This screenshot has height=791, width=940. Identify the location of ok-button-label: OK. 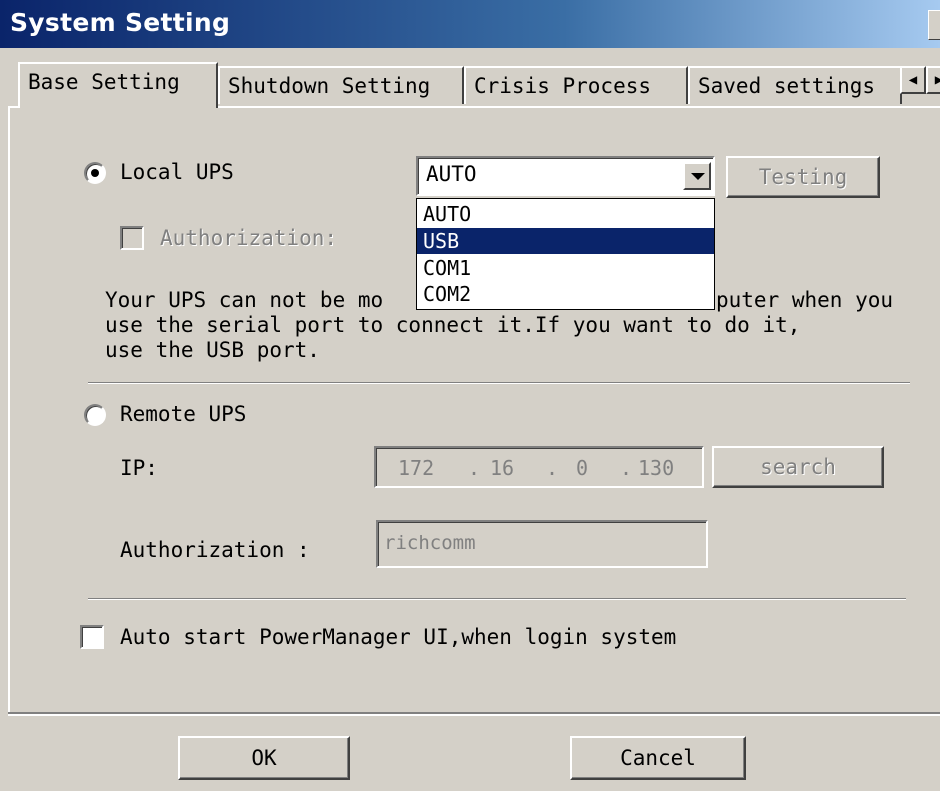
(264, 758).